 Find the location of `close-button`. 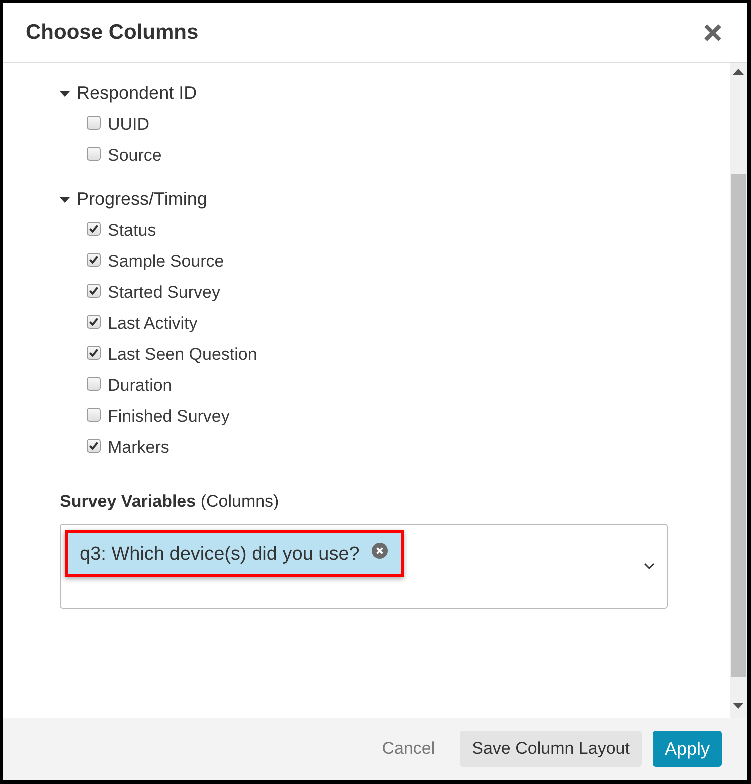

close-button is located at coordinates (713, 32).